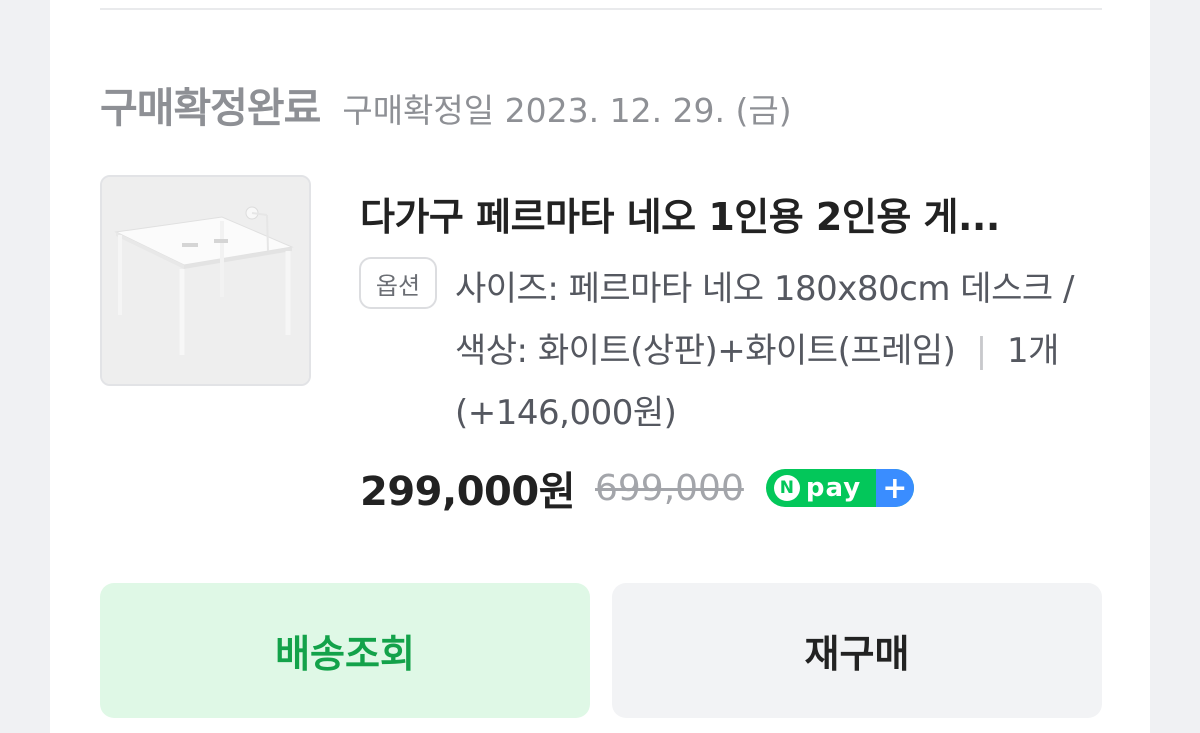 Image resolution: width=1200 pixels, height=733 pixels. Describe the element at coordinates (566, 413) in the screenshot. I see `option-price: (+146,000원)` at that location.